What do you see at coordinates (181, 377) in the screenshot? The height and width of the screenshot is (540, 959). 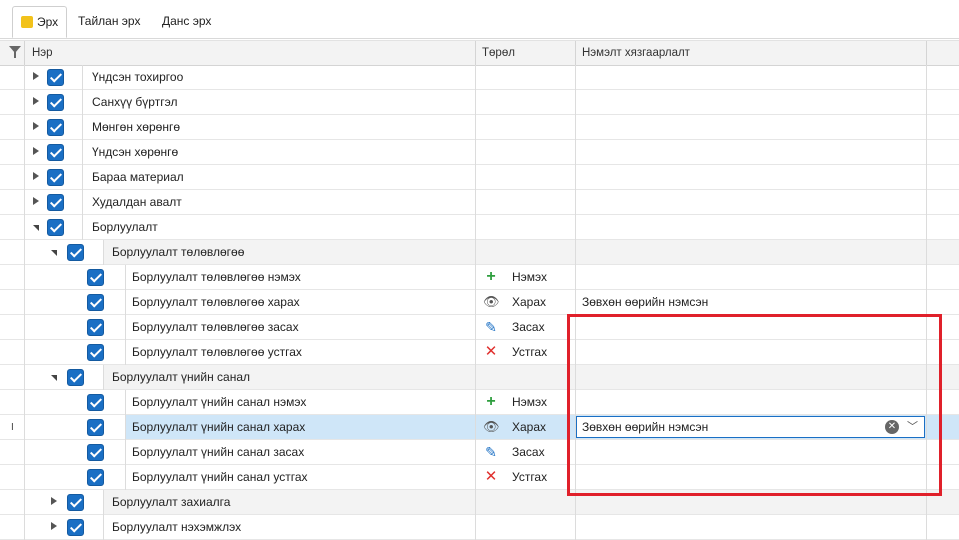 I see `row-name: Борлуулалт үнийн санал` at bounding box center [181, 377].